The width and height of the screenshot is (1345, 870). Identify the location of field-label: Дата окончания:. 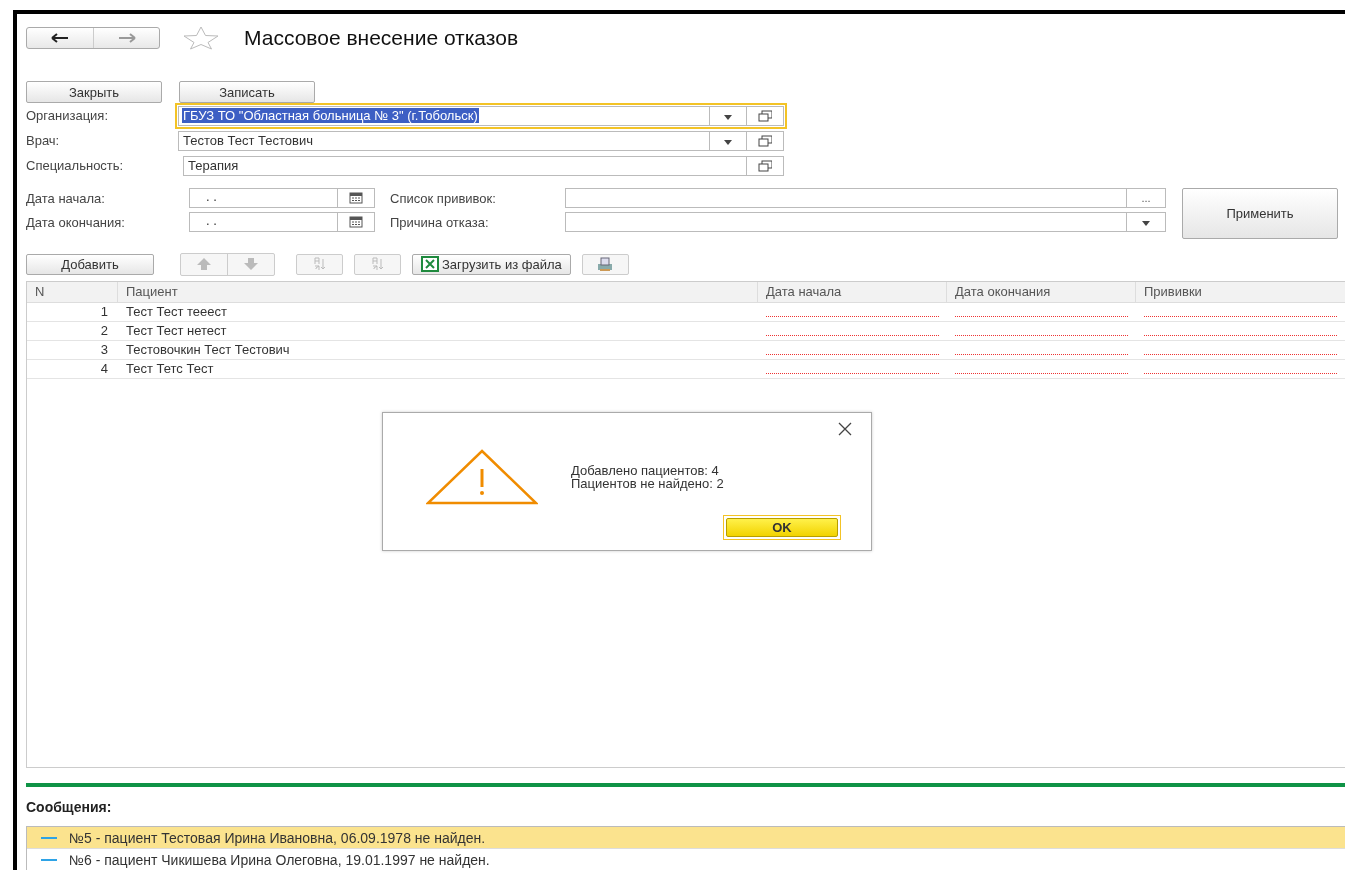
(76, 222).